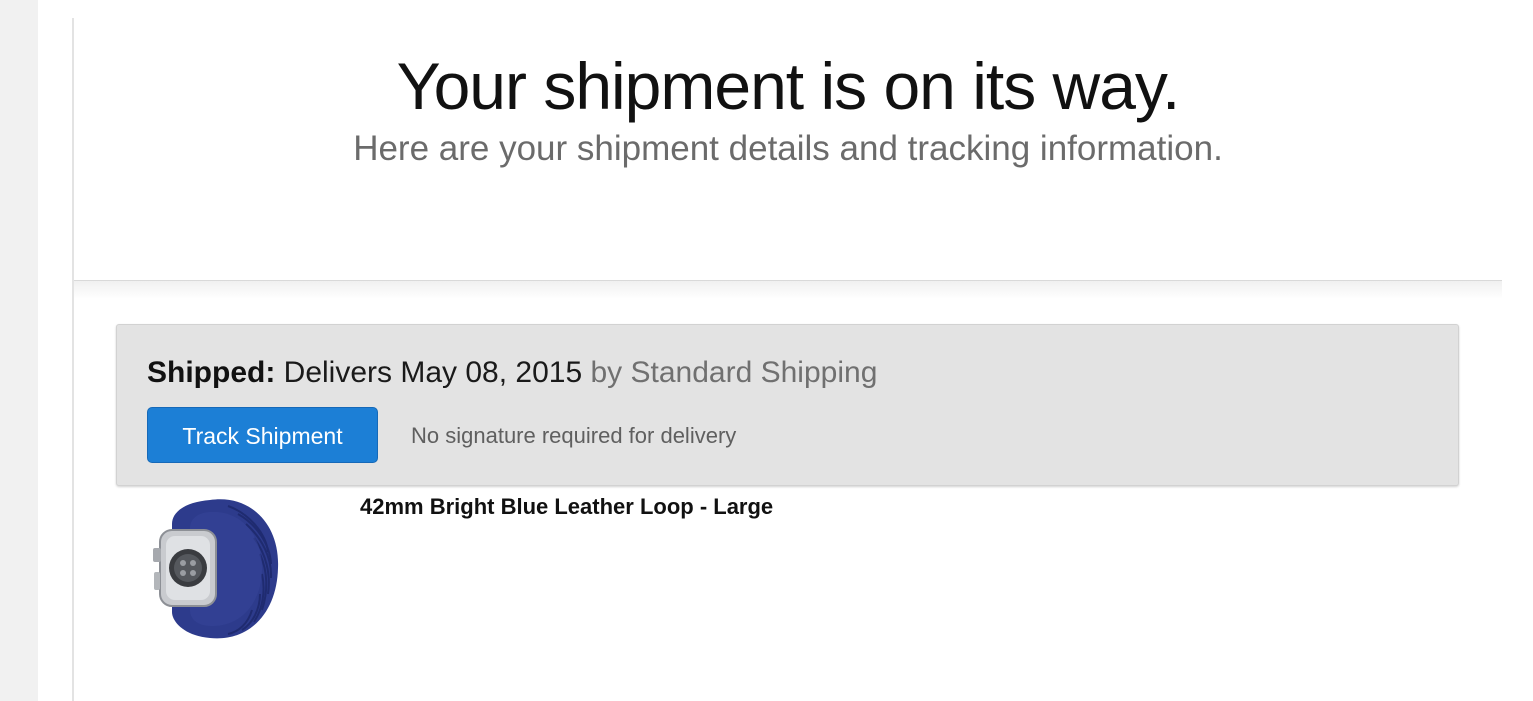 The width and height of the screenshot is (1533, 701). I want to click on watch-image, so click(217, 568).